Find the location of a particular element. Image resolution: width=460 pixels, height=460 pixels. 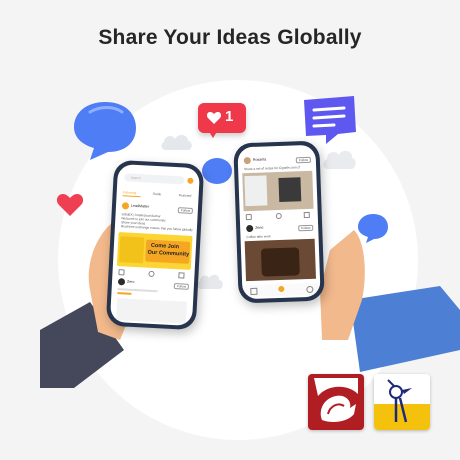

dragon-logo-icon is located at coordinates (336, 402).